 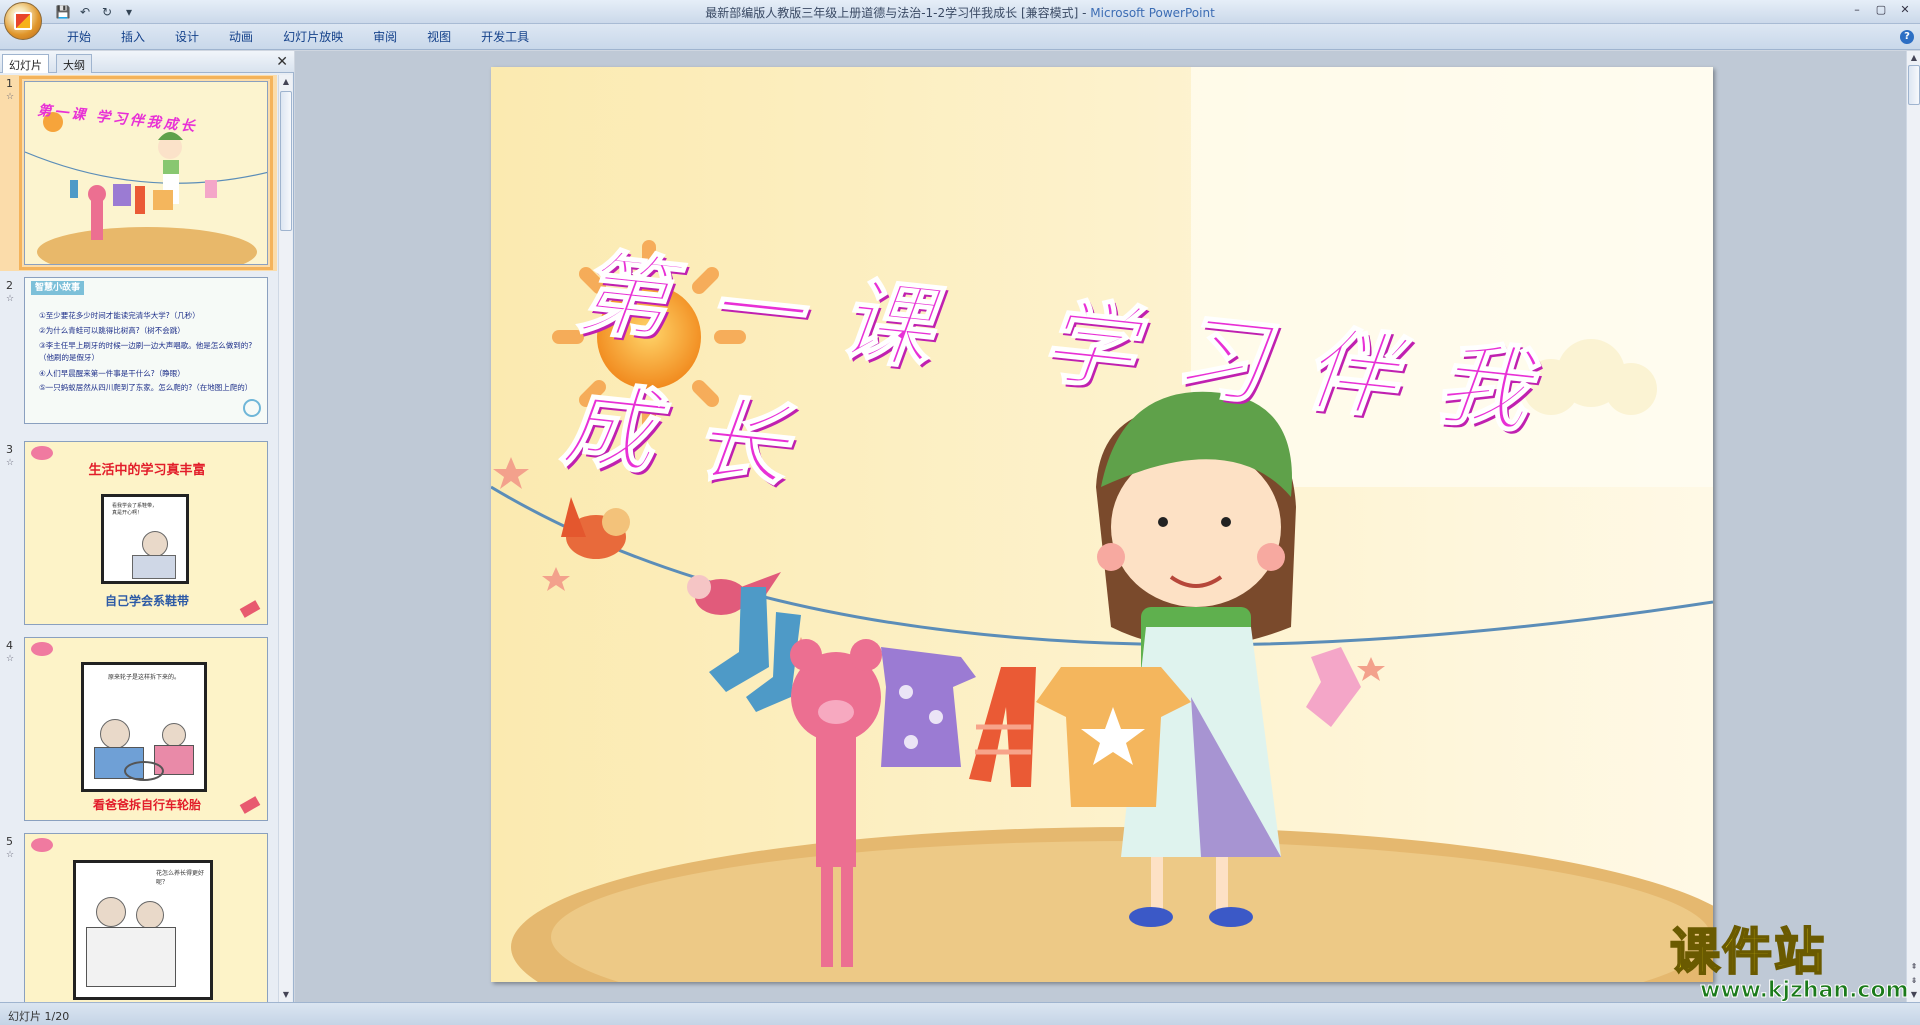 I want to click on office-button, so click(x=23, y=21).